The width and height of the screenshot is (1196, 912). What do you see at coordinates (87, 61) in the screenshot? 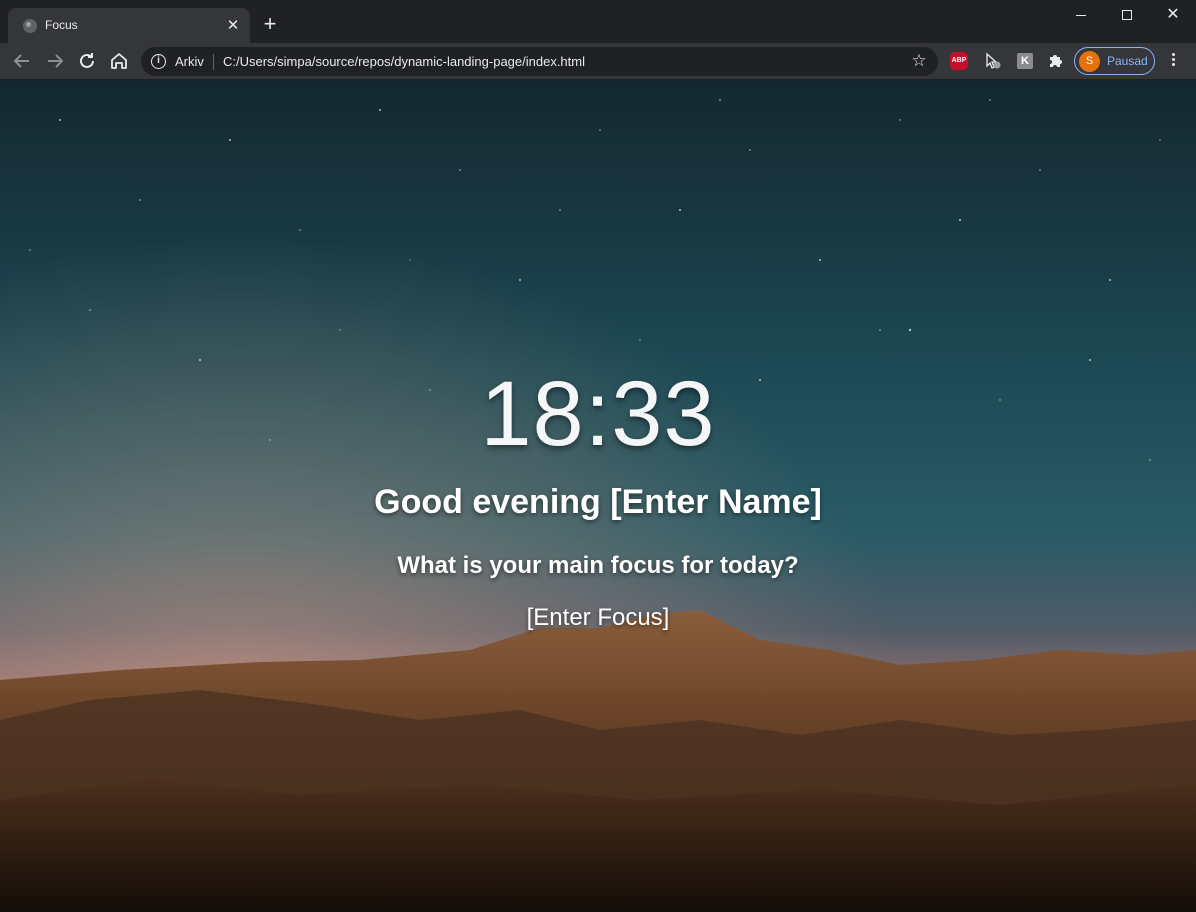
I see `reload-icon` at bounding box center [87, 61].